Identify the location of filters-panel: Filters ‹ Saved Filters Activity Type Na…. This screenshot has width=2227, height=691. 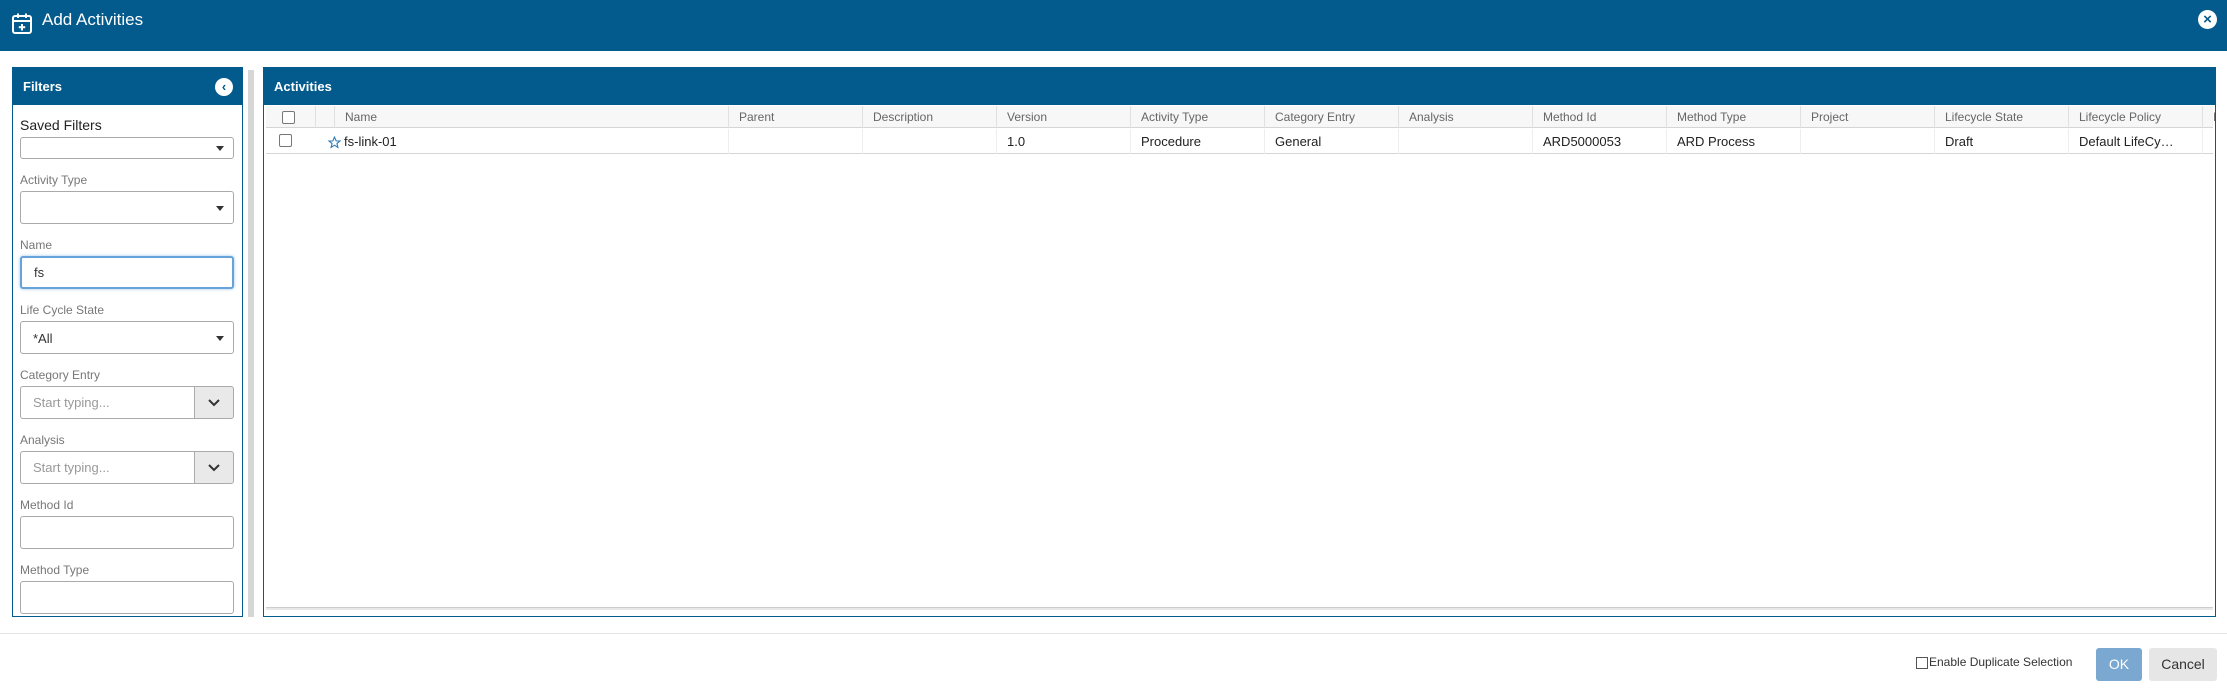
(127, 342).